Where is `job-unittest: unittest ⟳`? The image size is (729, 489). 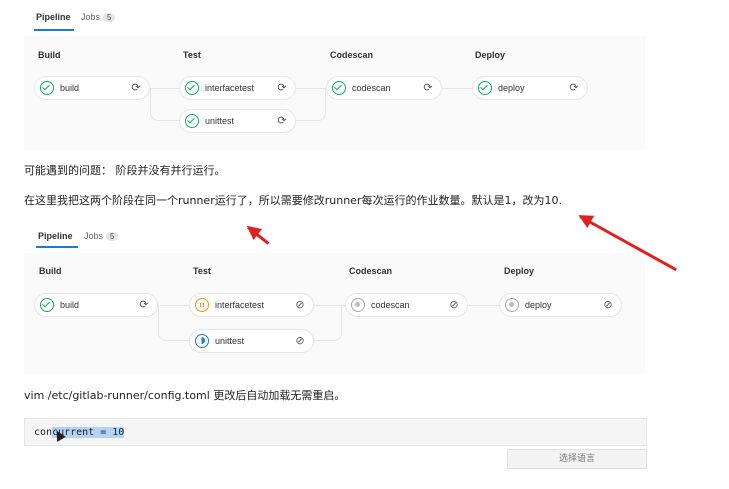 job-unittest: unittest ⟳ is located at coordinates (237, 121).